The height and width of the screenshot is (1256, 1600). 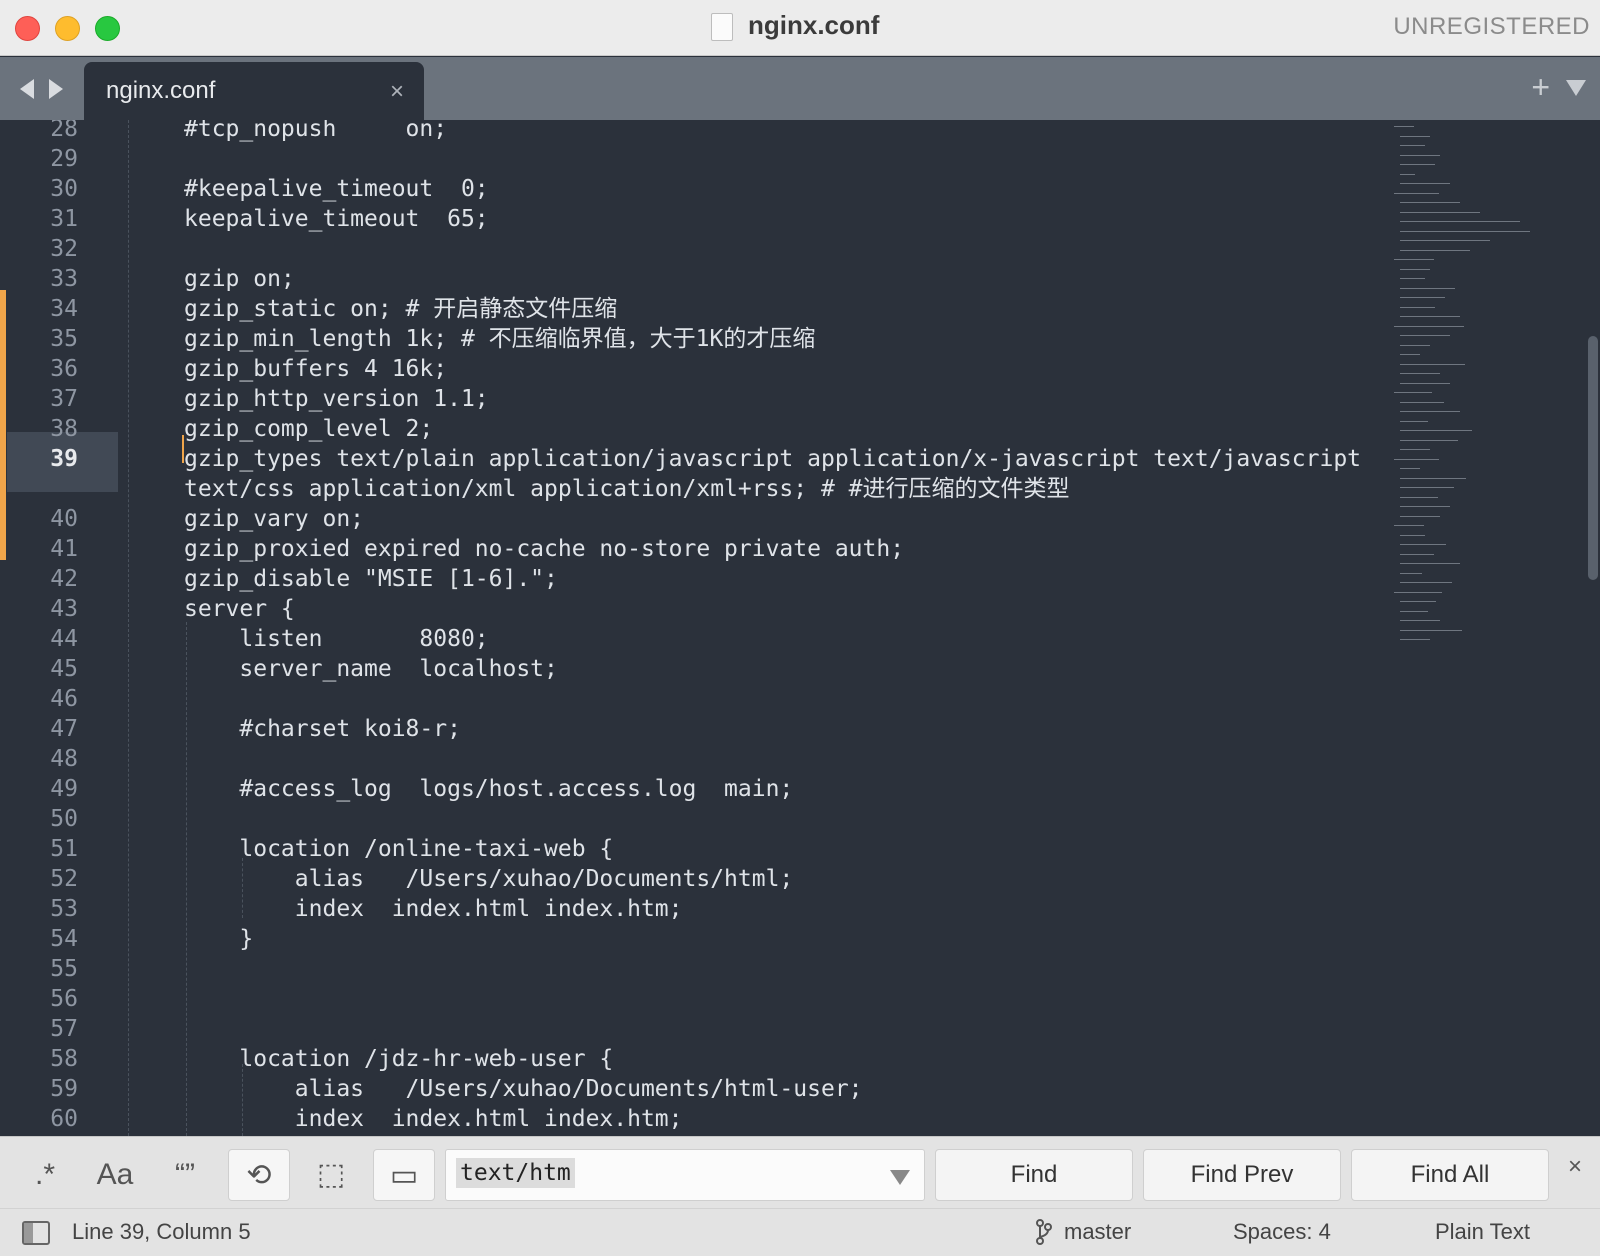 I want to click on code-line: 29, so click(x=690, y=159).